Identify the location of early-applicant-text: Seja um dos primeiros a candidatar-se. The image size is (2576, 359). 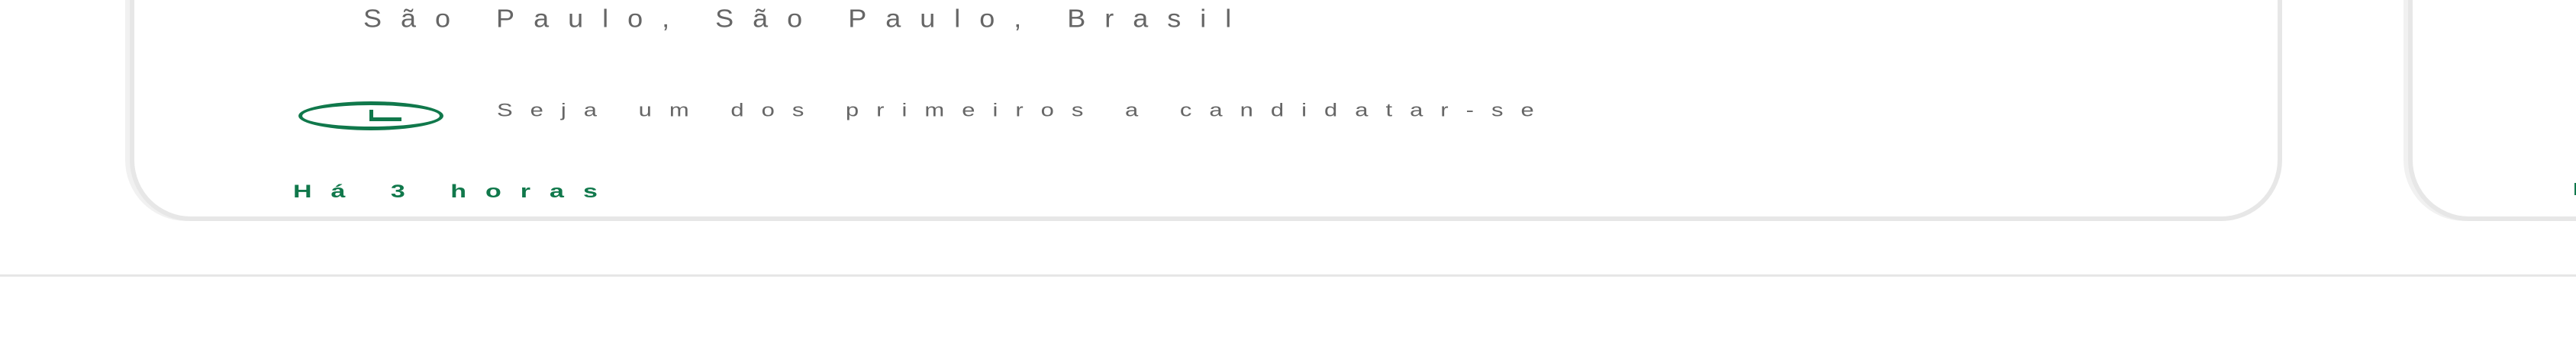
(1024, 109).